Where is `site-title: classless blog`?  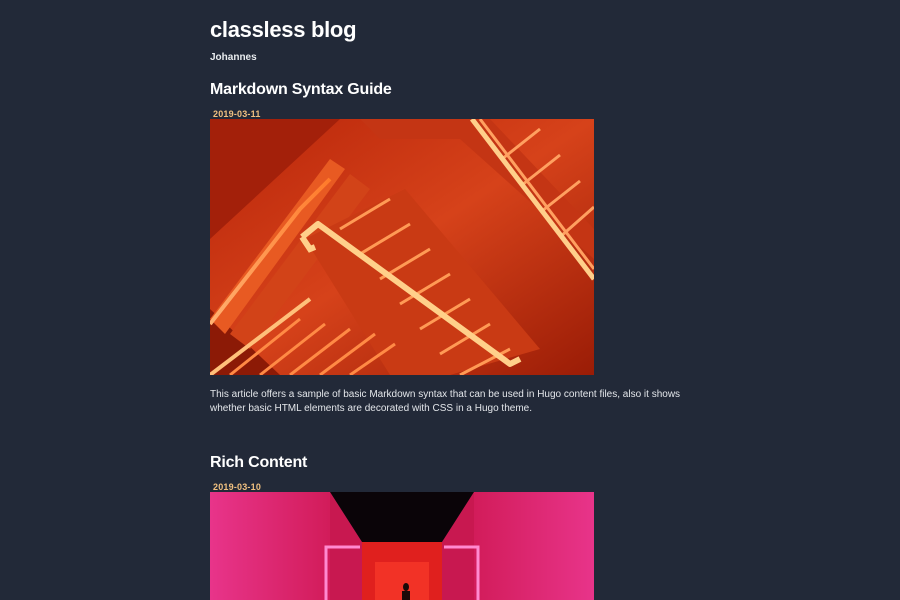
site-title: classless blog is located at coordinates (283, 30).